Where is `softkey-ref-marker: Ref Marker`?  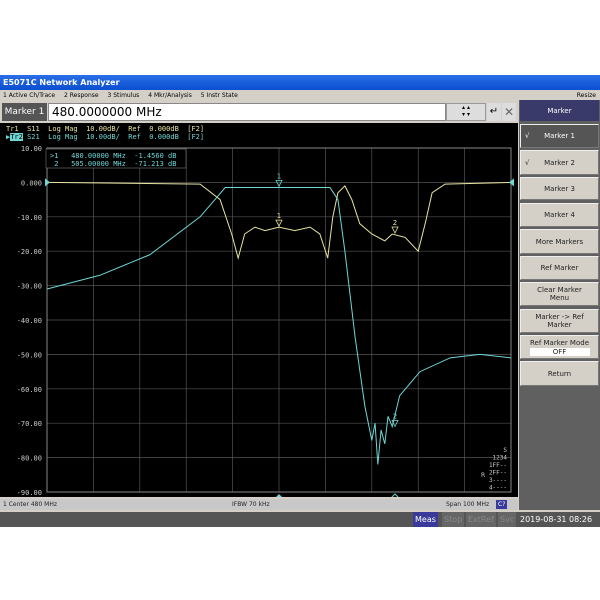 softkey-ref-marker: Ref Marker is located at coordinates (559, 268).